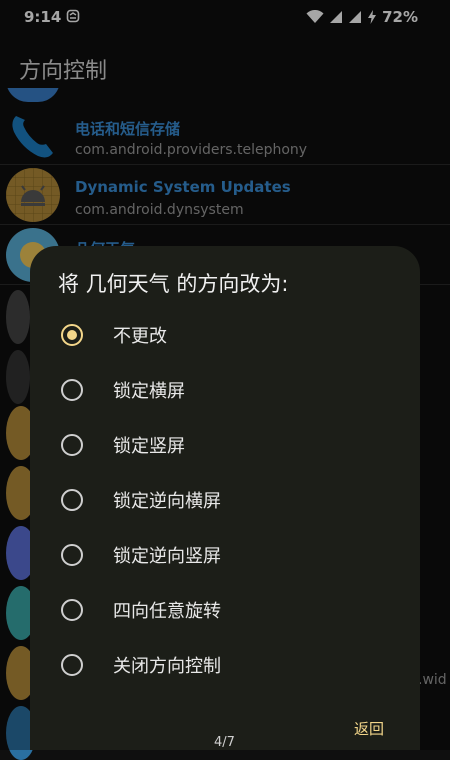 The image size is (450, 760). I want to click on option-label: 锁定横屏, so click(149, 391).